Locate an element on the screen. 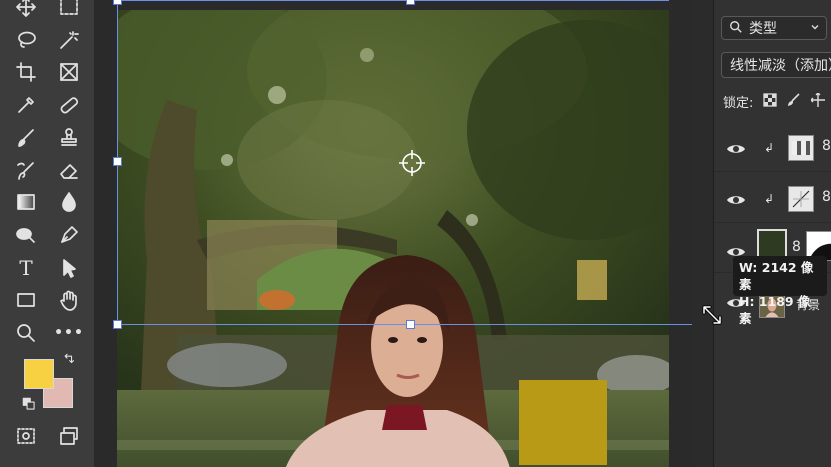 This screenshot has width=831, height=467. blend-mode-select: 线性减淡（添加） is located at coordinates (776, 65).